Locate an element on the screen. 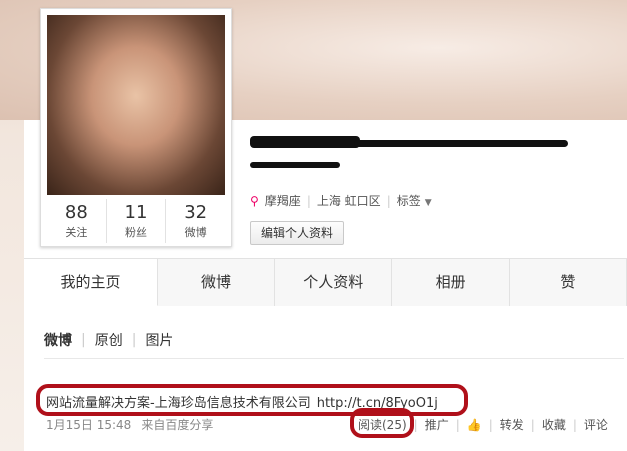  repost-link: 转发 is located at coordinates (512, 424).